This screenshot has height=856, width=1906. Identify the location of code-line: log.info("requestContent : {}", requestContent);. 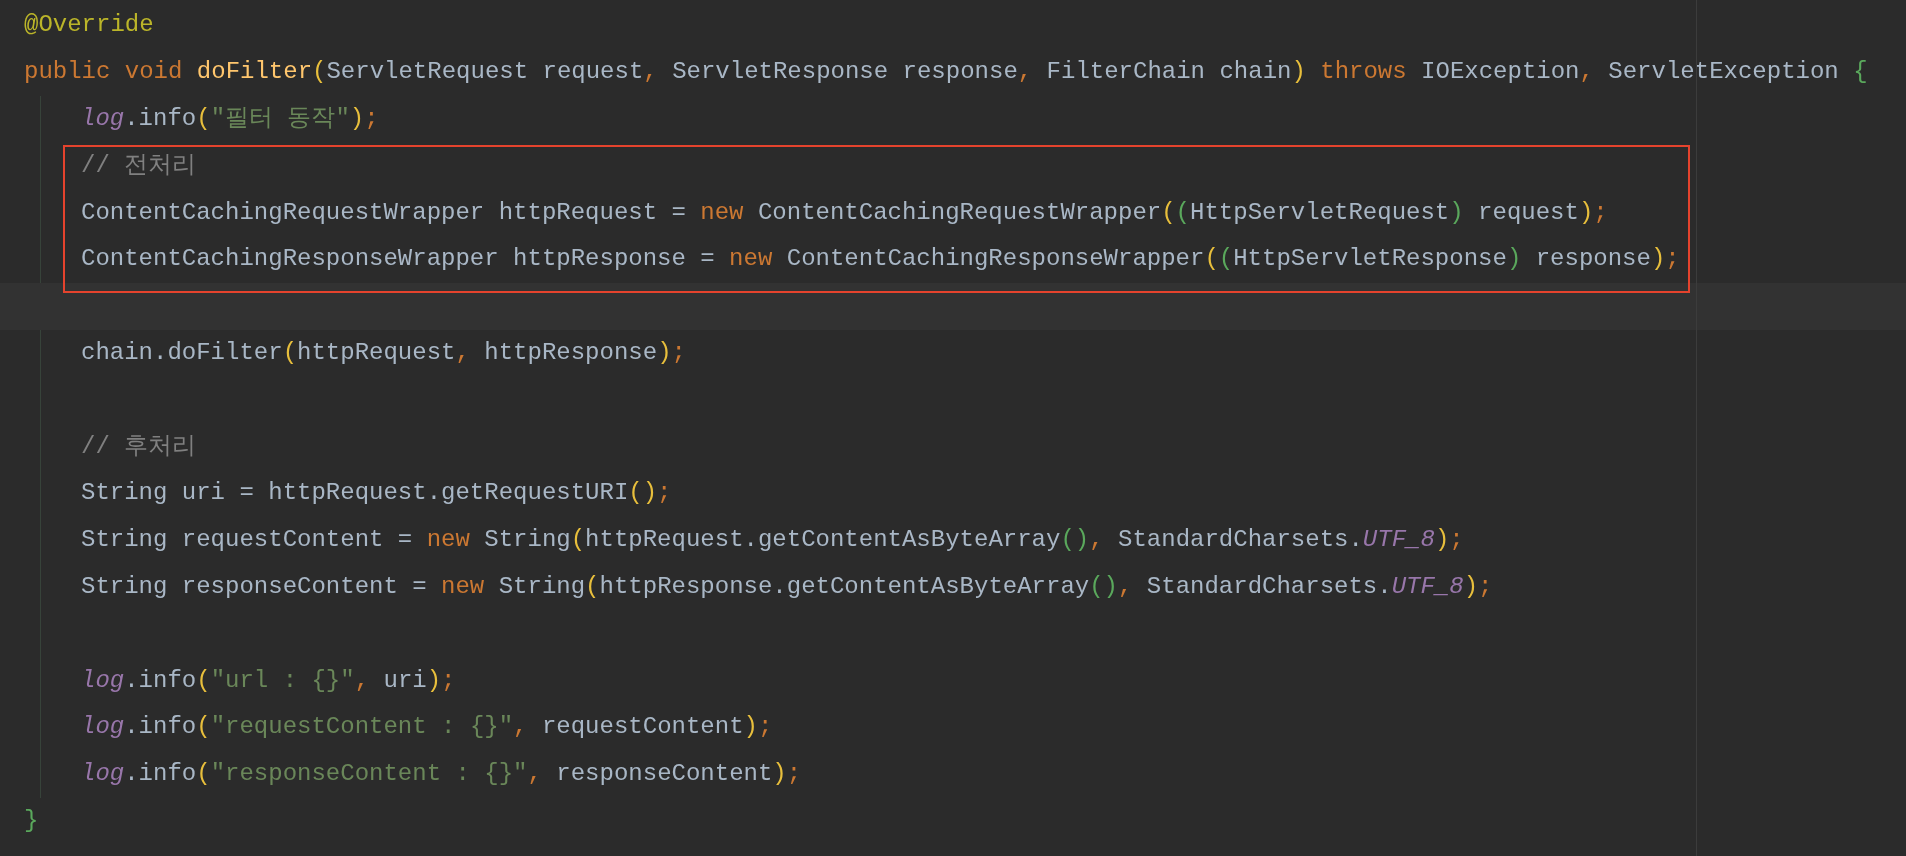
(427, 727).